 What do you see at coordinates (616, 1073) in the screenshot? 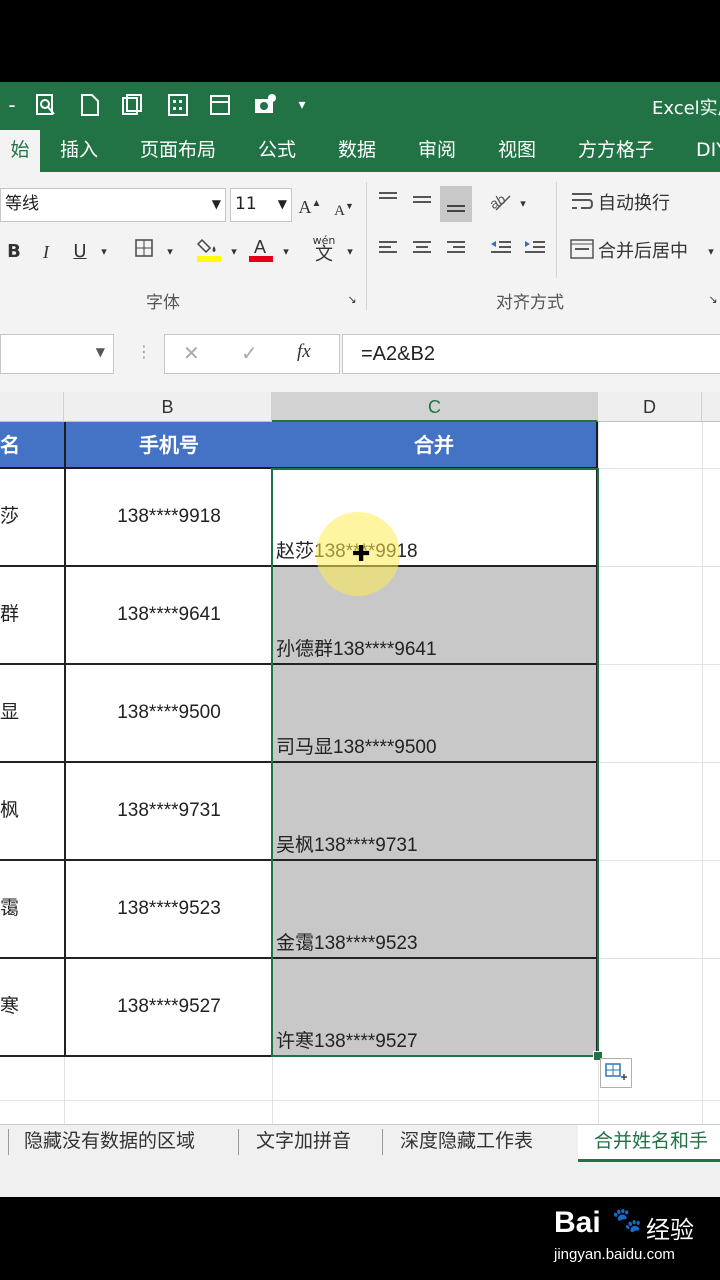
I see `quick-analysis-icon` at bounding box center [616, 1073].